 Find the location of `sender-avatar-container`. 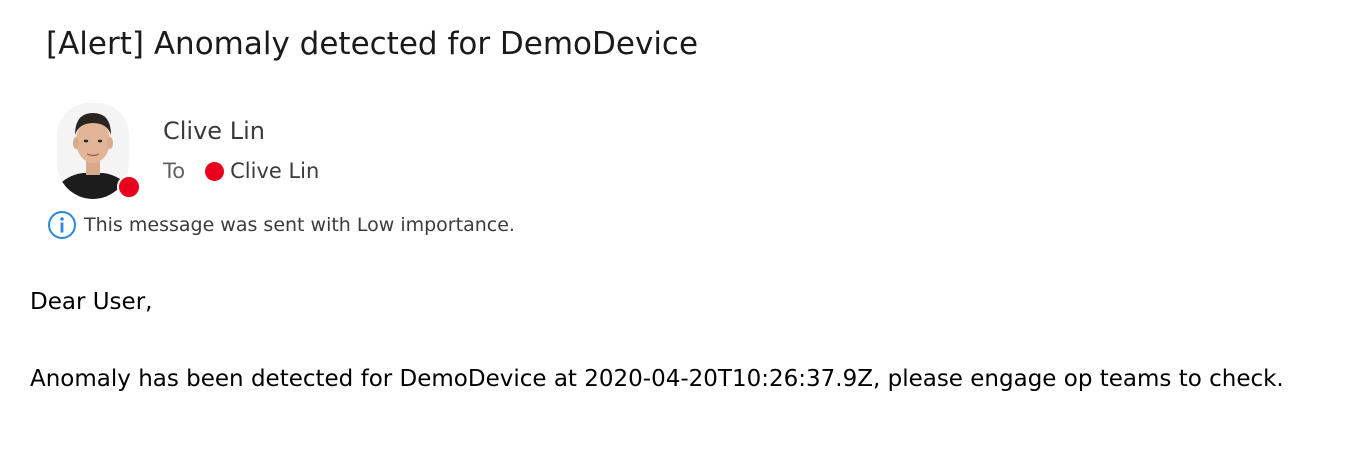

sender-avatar-container is located at coordinates (99, 151).